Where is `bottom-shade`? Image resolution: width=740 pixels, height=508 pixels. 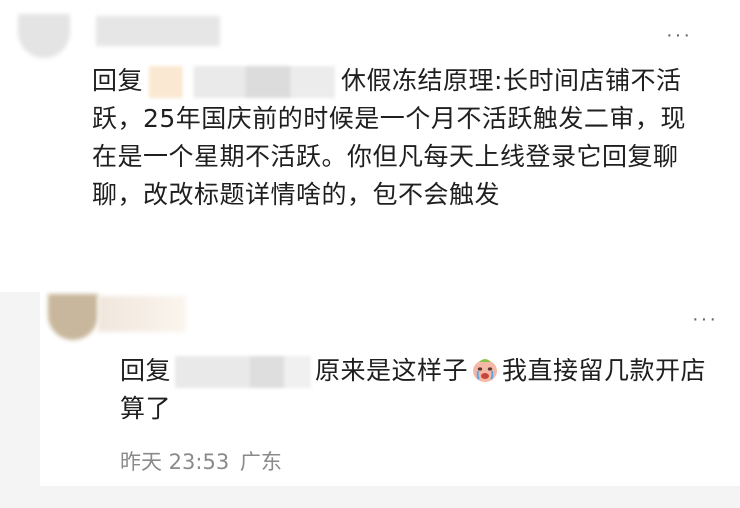
bottom-shade is located at coordinates (390, 497).